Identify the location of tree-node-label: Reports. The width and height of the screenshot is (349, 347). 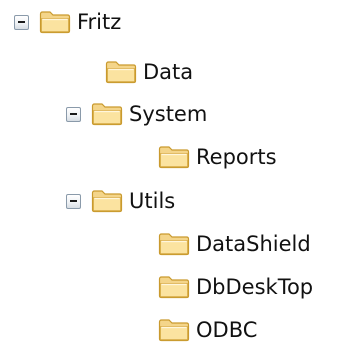
(236, 157).